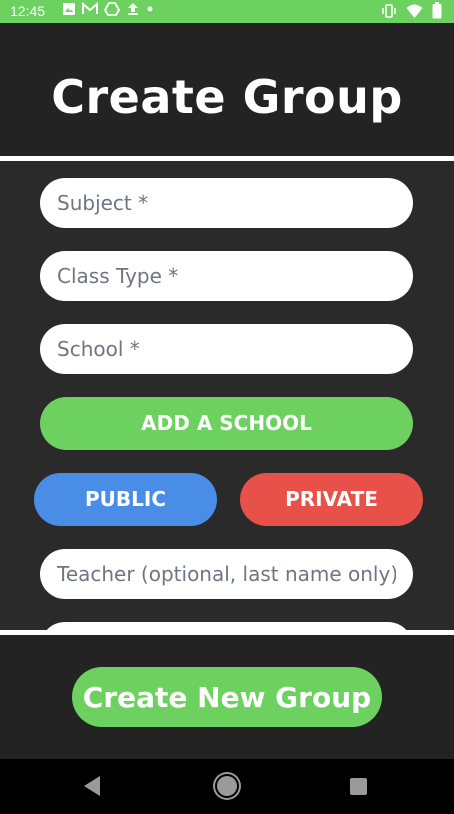 This screenshot has height=814, width=454. I want to click on recents-icon, so click(358, 786).